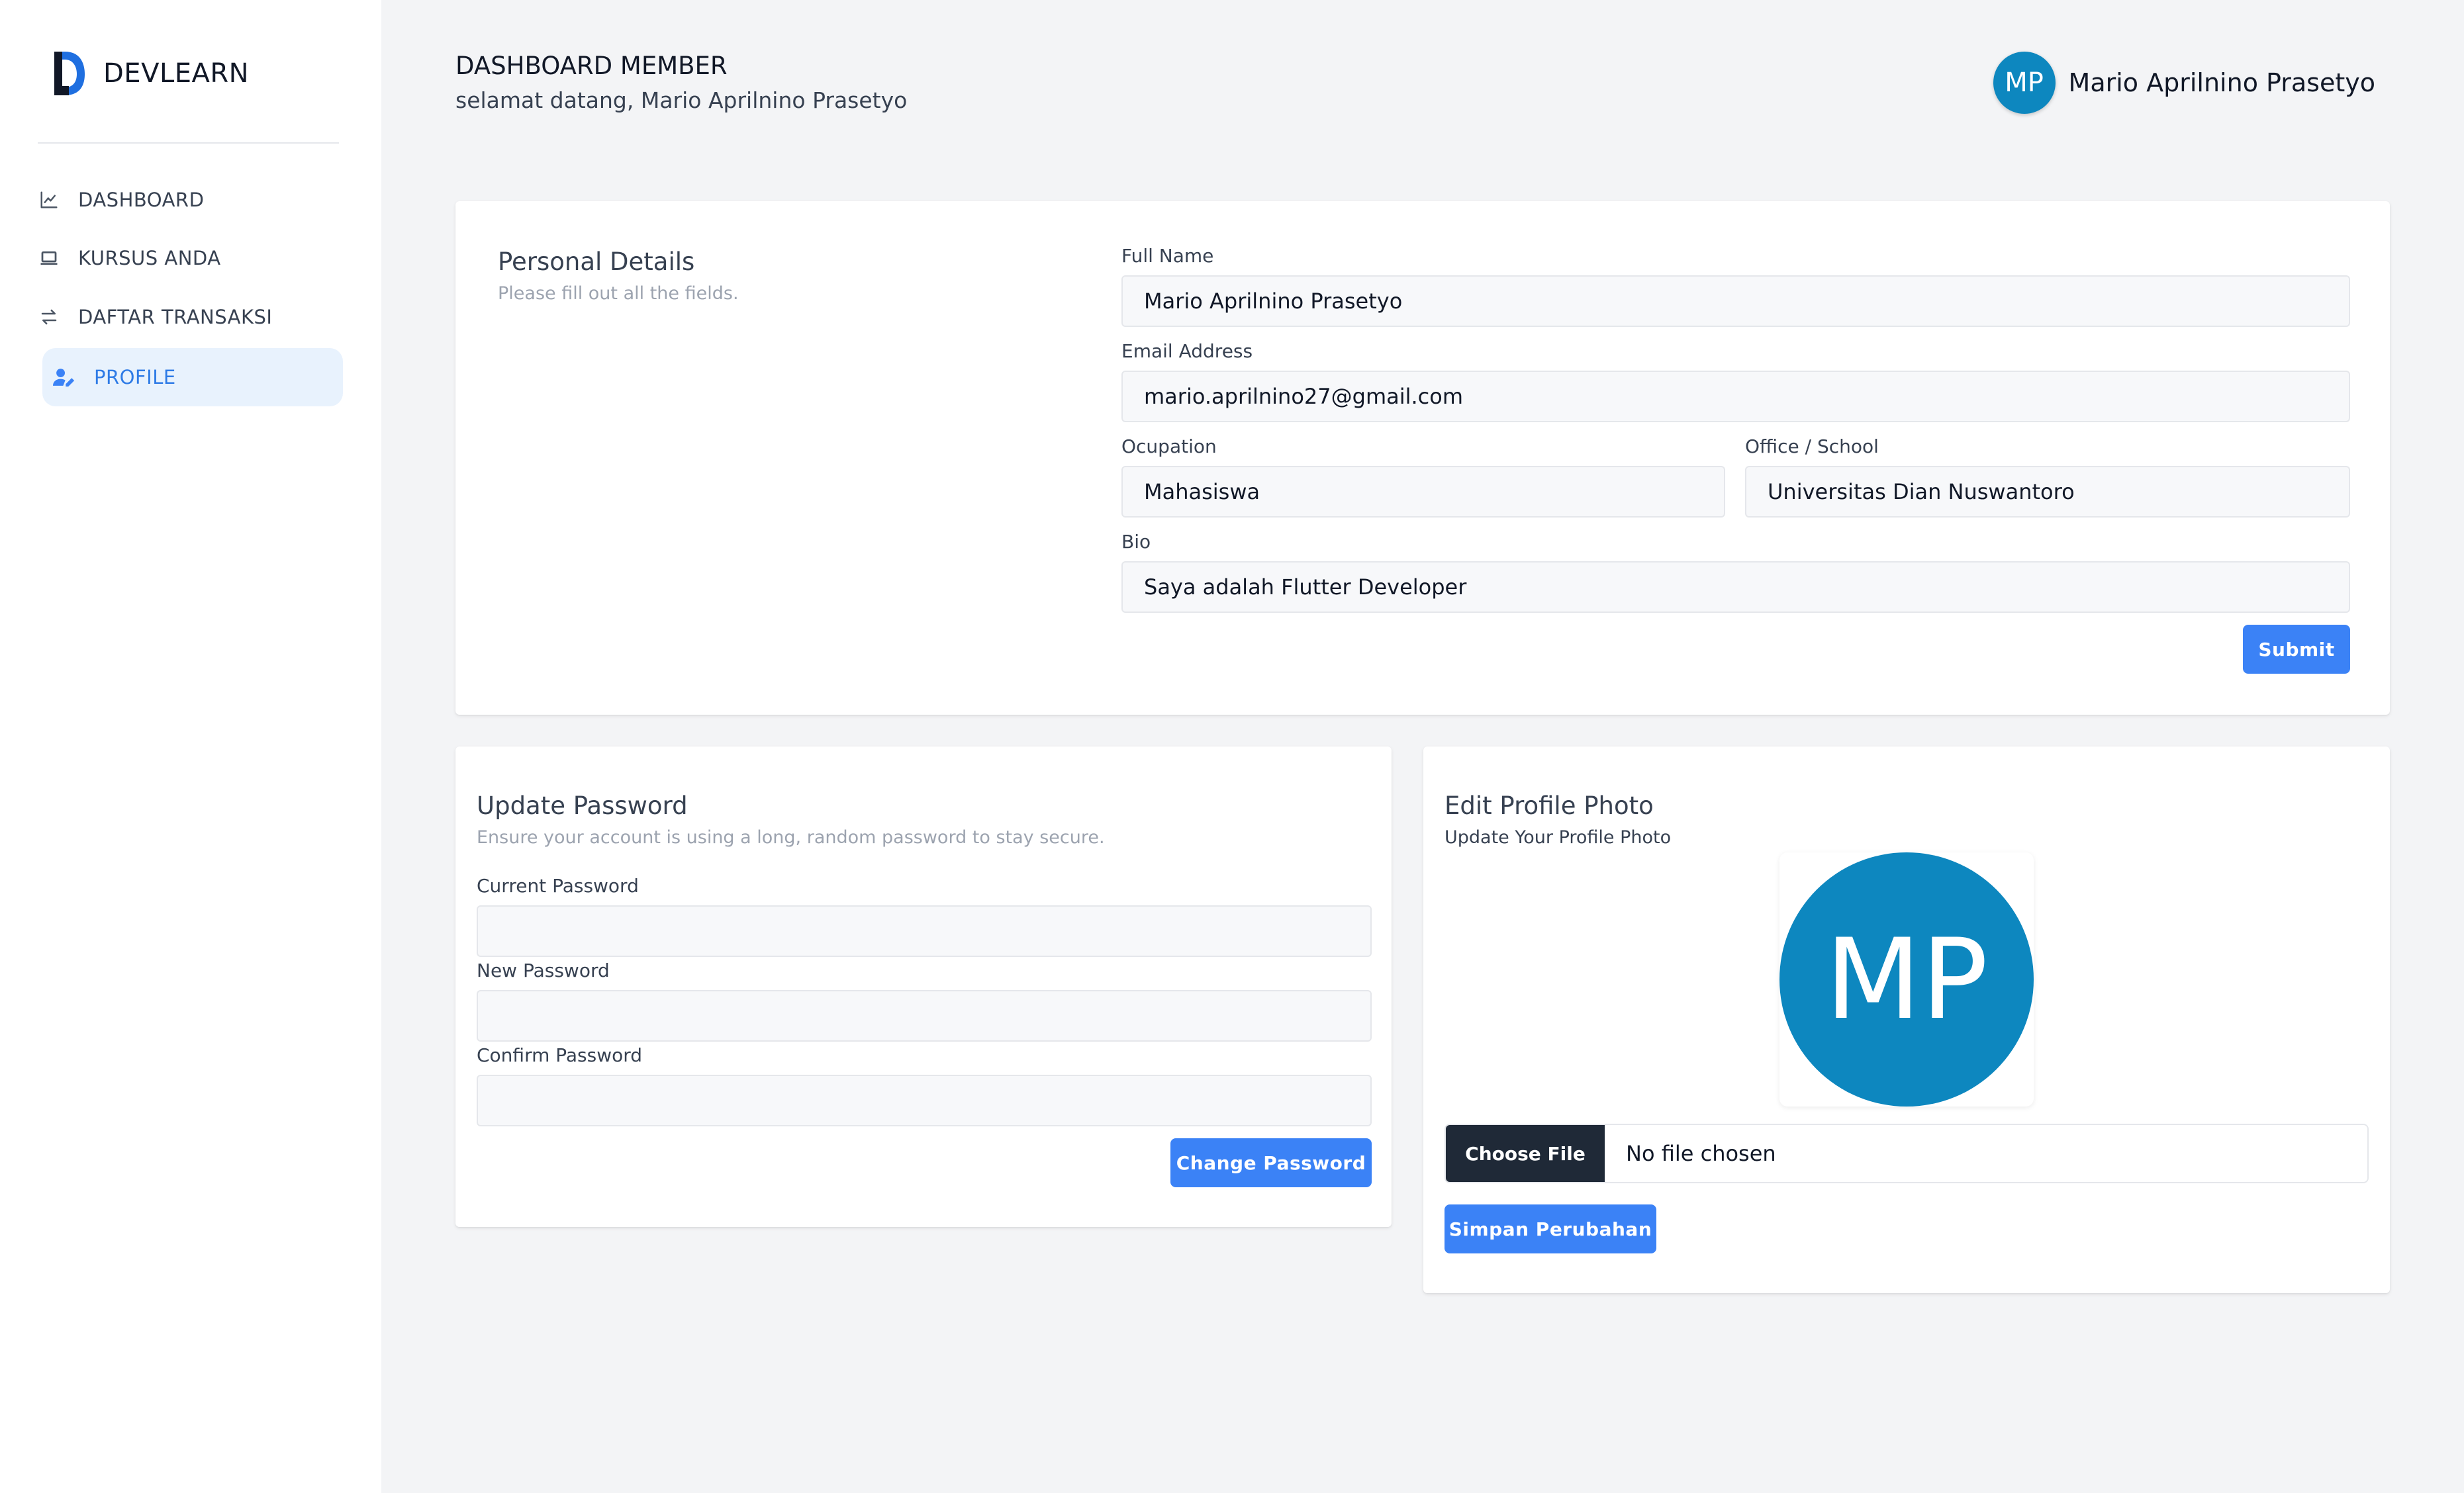 The image size is (2464, 1493). Describe the element at coordinates (69, 73) in the screenshot. I see `devlearn-logo-icon` at that location.